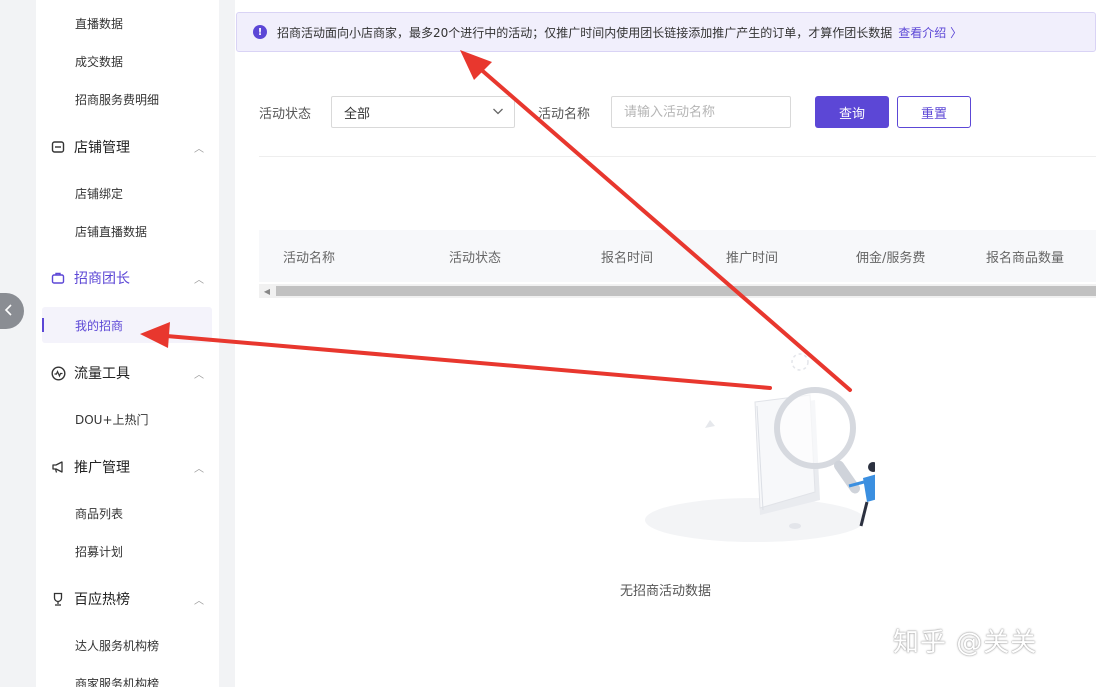  I want to click on sidebar-group-promo: 推广管理 ︿, so click(130, 467).